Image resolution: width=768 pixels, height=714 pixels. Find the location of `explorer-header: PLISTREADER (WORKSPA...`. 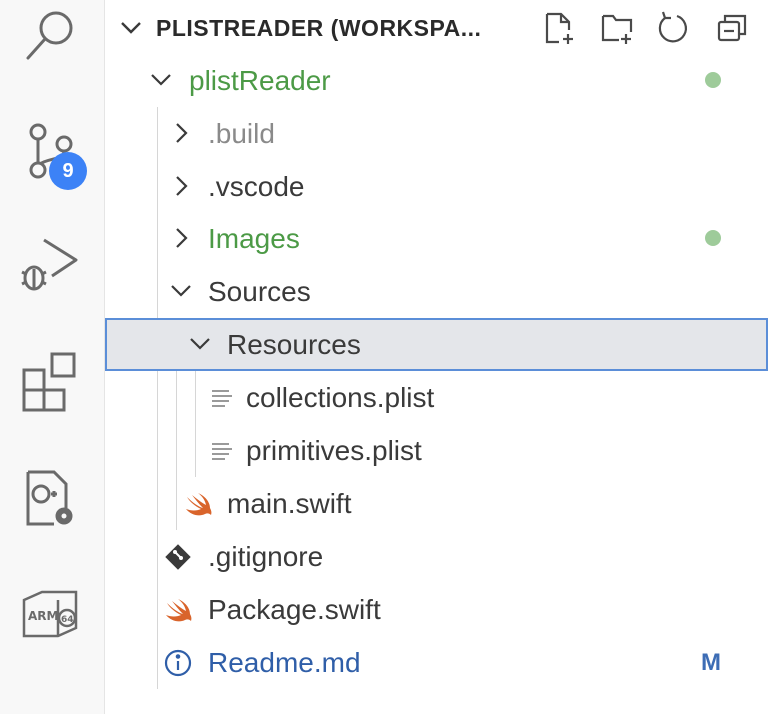

explorer-header: PLISTREADER (WORKSPA... is located at coordinates (436, 28).